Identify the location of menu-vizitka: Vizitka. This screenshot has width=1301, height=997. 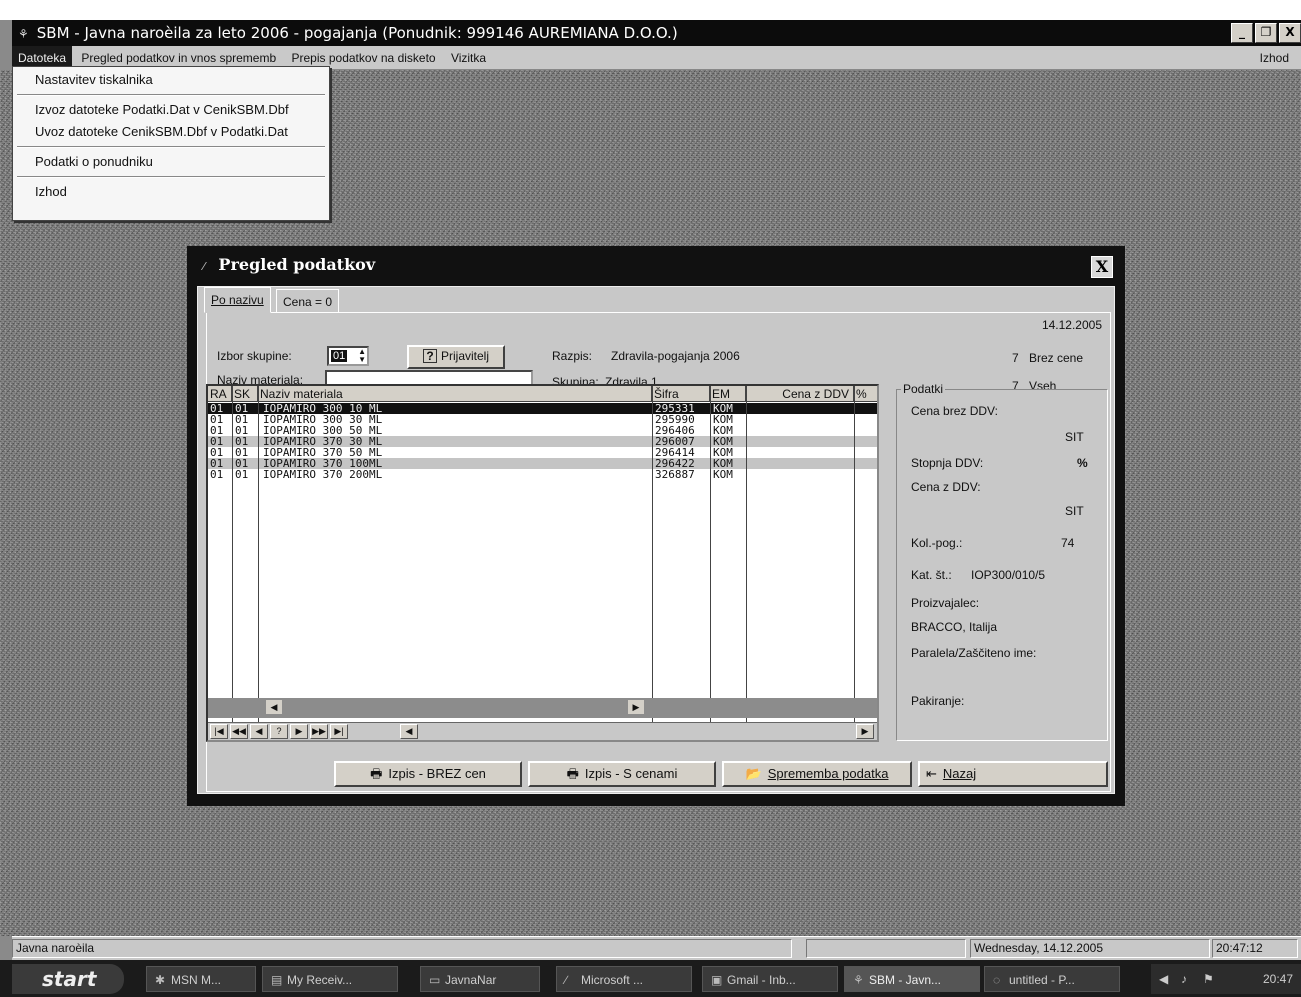
(468, 58).